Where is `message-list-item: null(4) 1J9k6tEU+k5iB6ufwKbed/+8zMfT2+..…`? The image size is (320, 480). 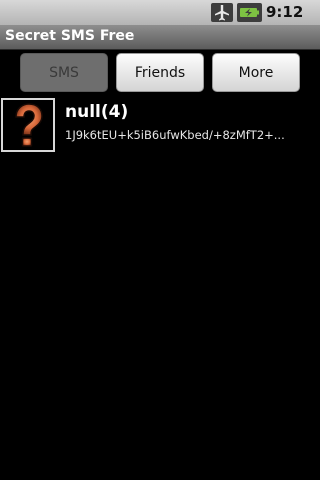 message-list-item: null(4) 1J9k6tEU+k5iB6ufwKbed/+8zMfT2+..… is located at coordinates (160, 126).